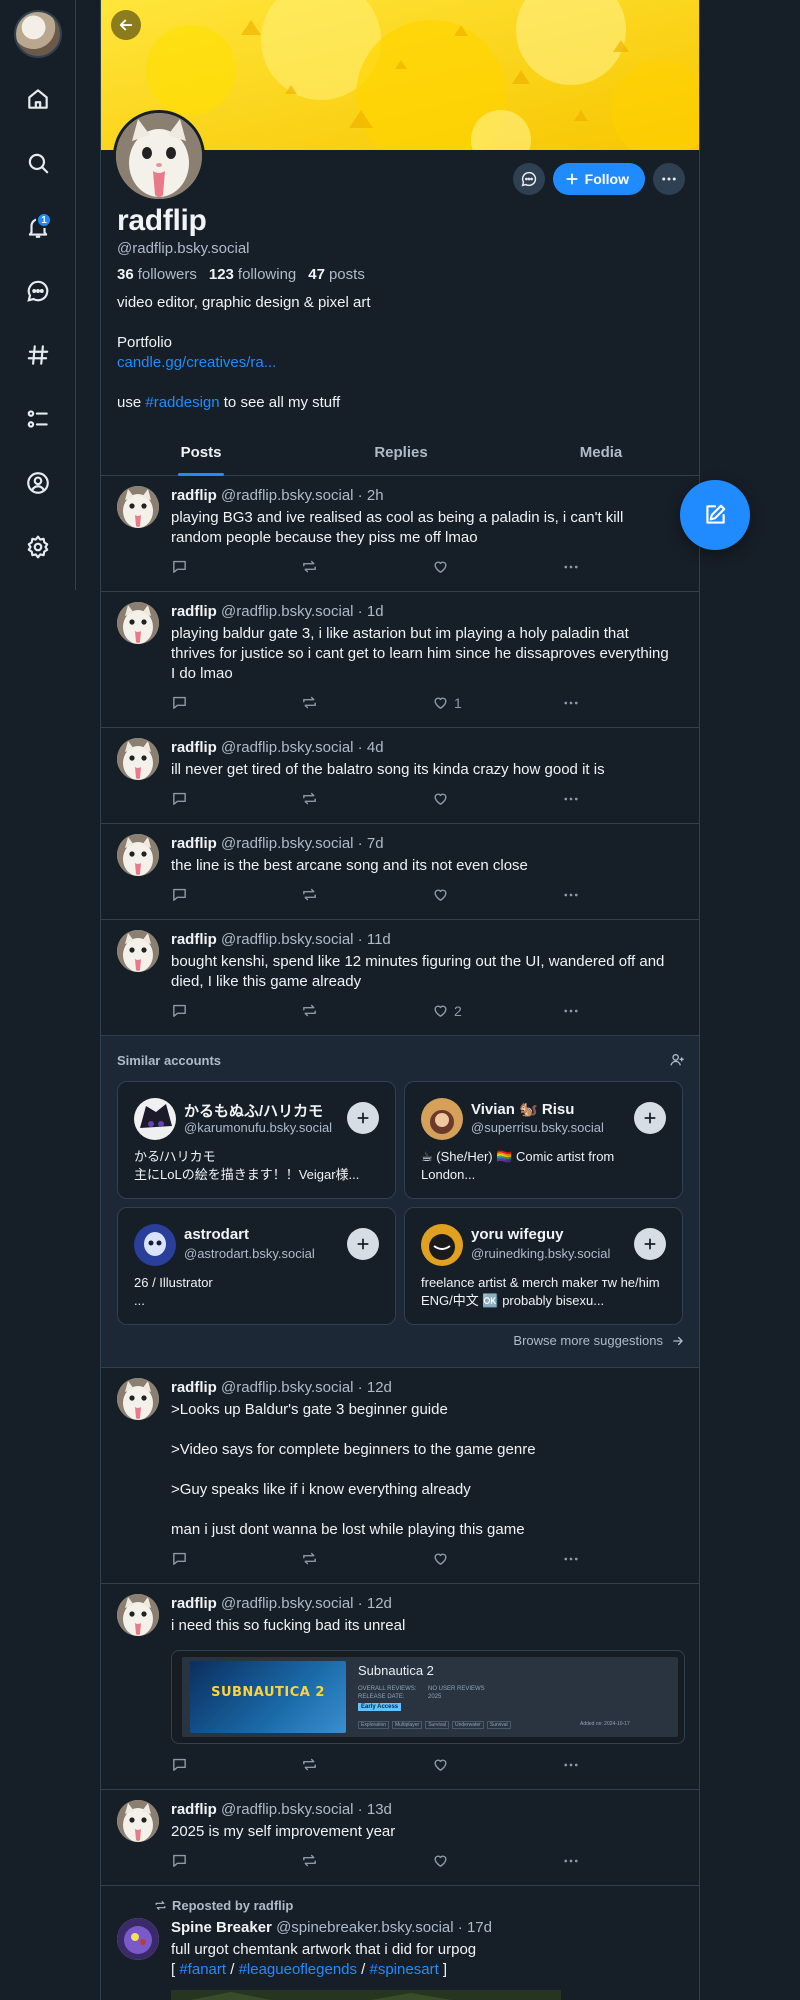 The height and width of the screenshot is (2000, 800). What do you see at coordinates (221, 1927) in the screenshot?
I see `post-author: Spine Breaker` at bounding box center [221, 1927].